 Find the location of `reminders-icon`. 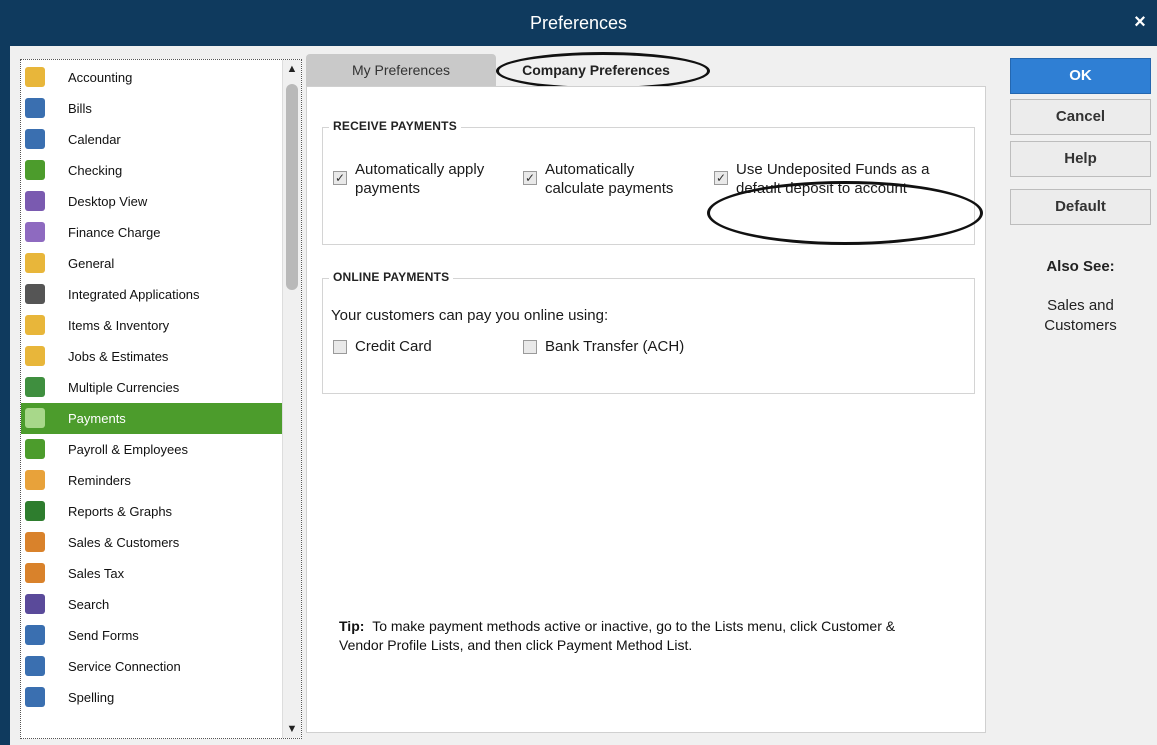

reminders-icon is located at coordinates (35, 480).